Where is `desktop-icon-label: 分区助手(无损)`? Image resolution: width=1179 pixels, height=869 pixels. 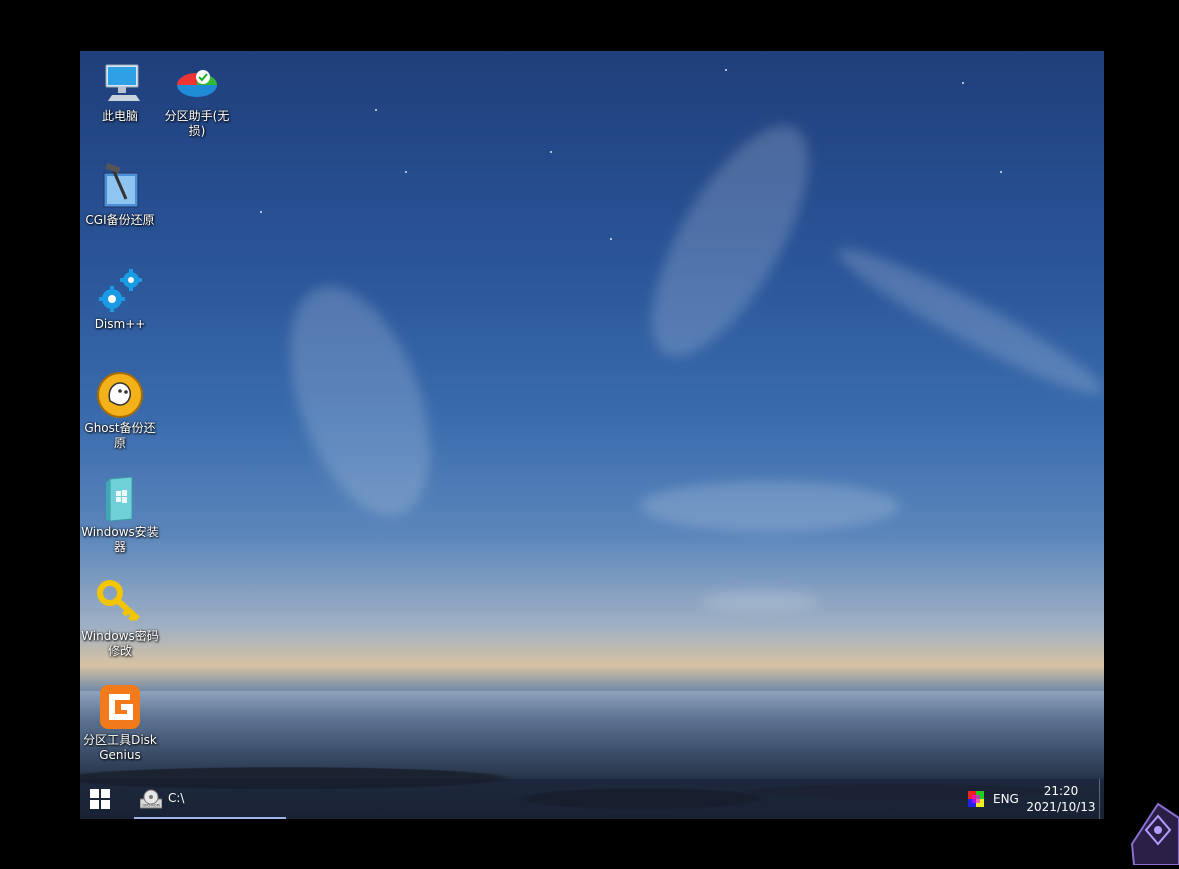 desktop-icon-label: 分区助手(无损) is located at coordinates (197, 123).